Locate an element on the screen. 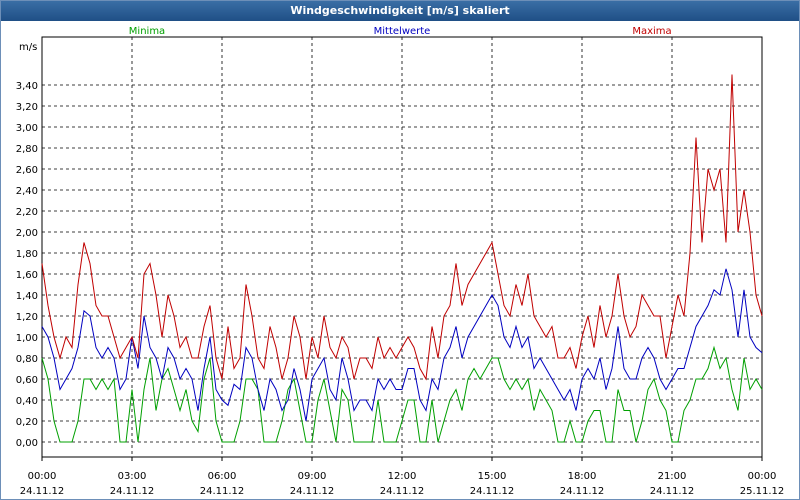 This screenshot has width=800, height=500. y-axis-label: m/s is located at coordinates (28, 47).